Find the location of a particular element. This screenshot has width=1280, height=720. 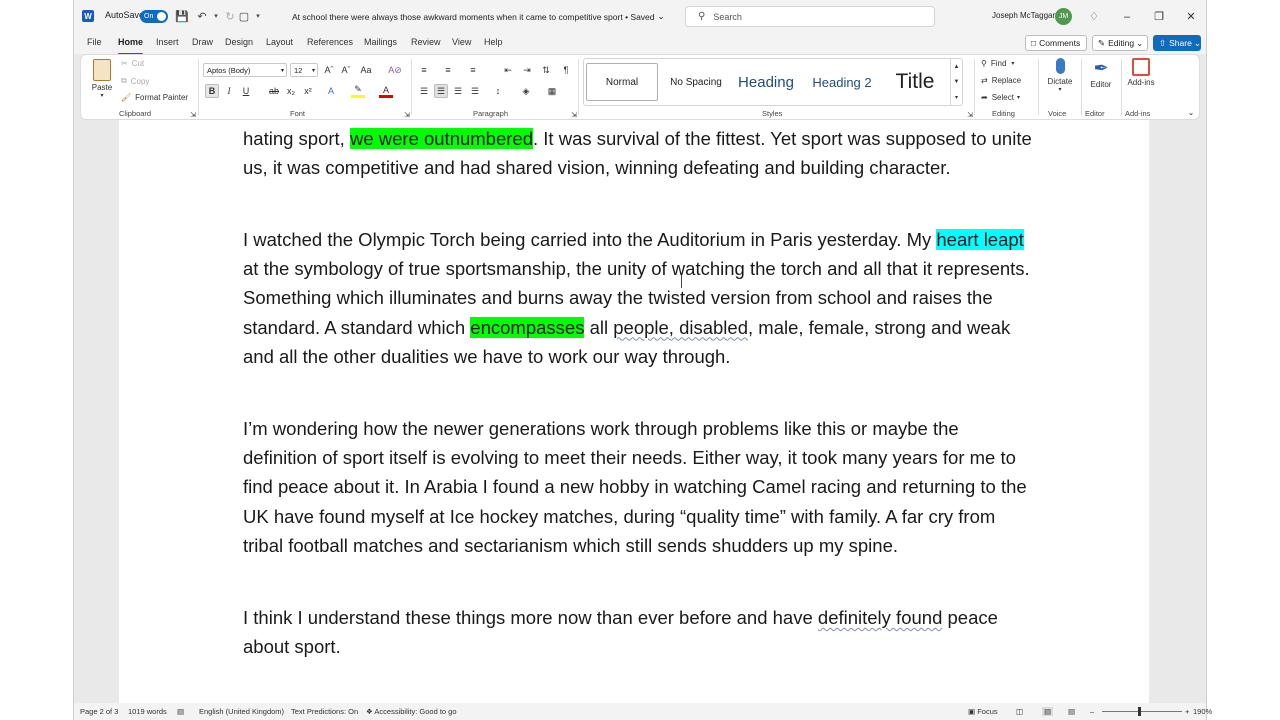

zoom-out-icon: – is located at coordinates (1092, 711).